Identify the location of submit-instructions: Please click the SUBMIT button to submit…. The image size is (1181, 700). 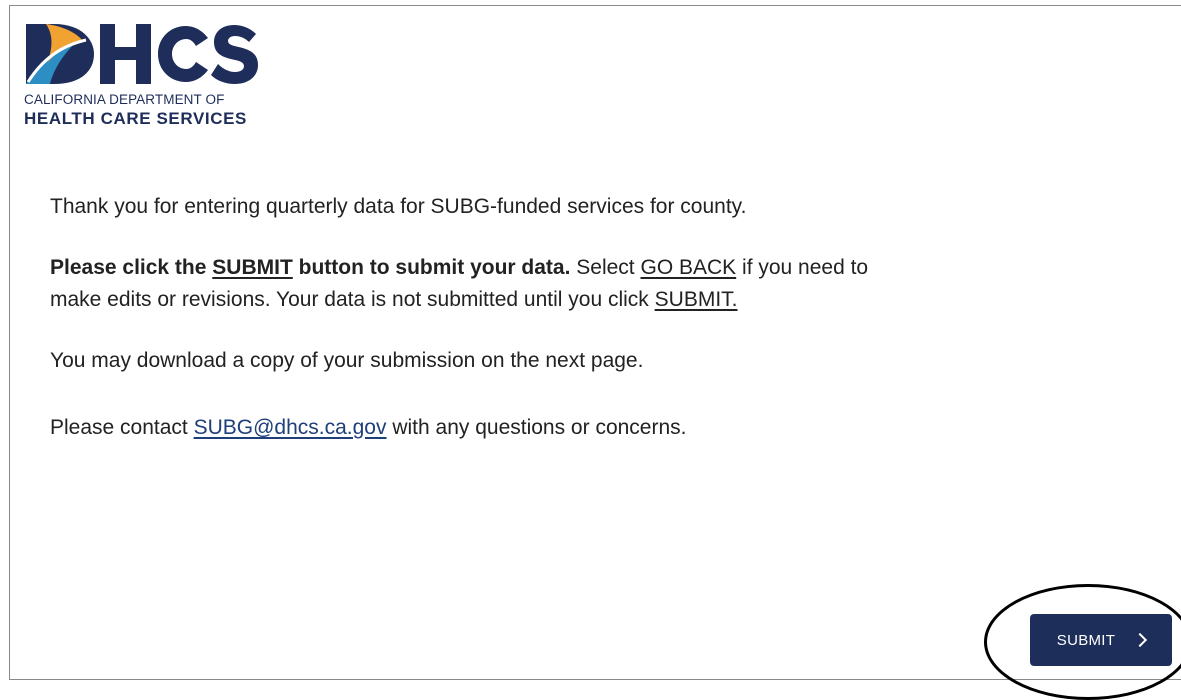
(480, 284).